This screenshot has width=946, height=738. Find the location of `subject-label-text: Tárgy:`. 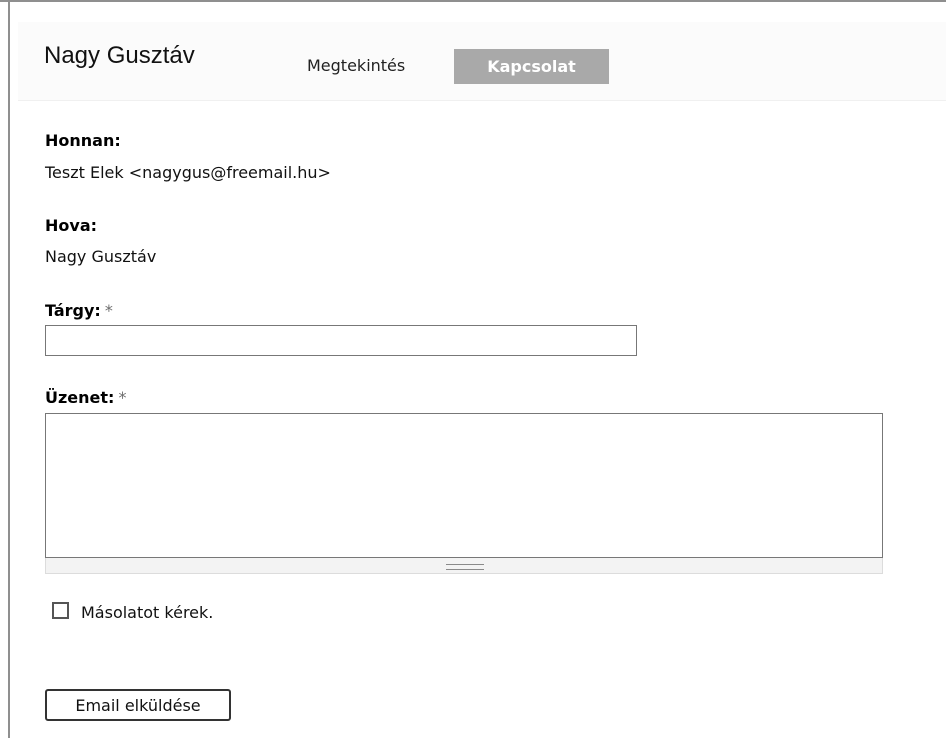

subject-label-text: Tárgy: is located at coordinates (73, 310).